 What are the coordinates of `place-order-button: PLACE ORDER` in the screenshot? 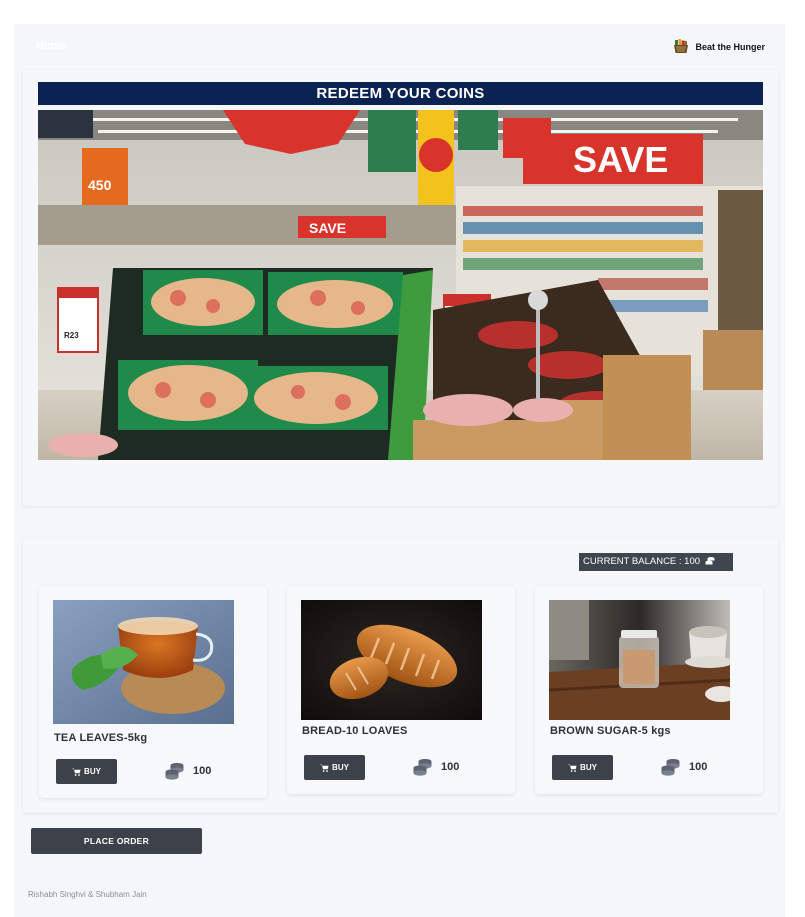 It's located at (116, 841).